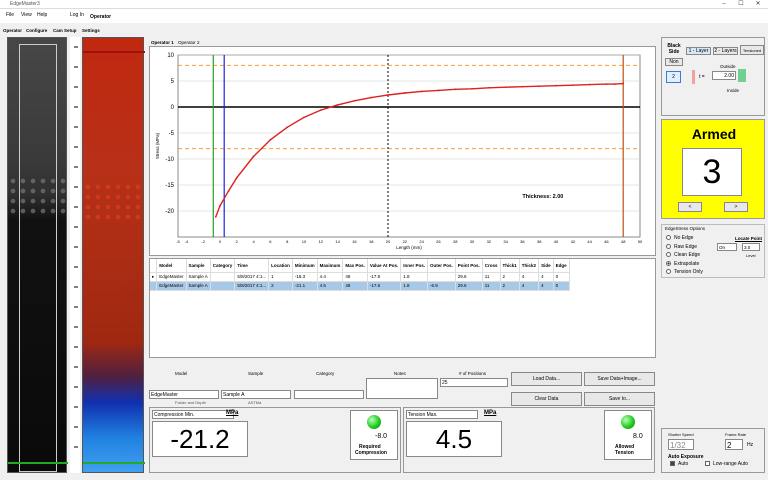 The height and width of the screenshot is (480, 768). I want to click on sample-field: Sample A, so click(256, 394).